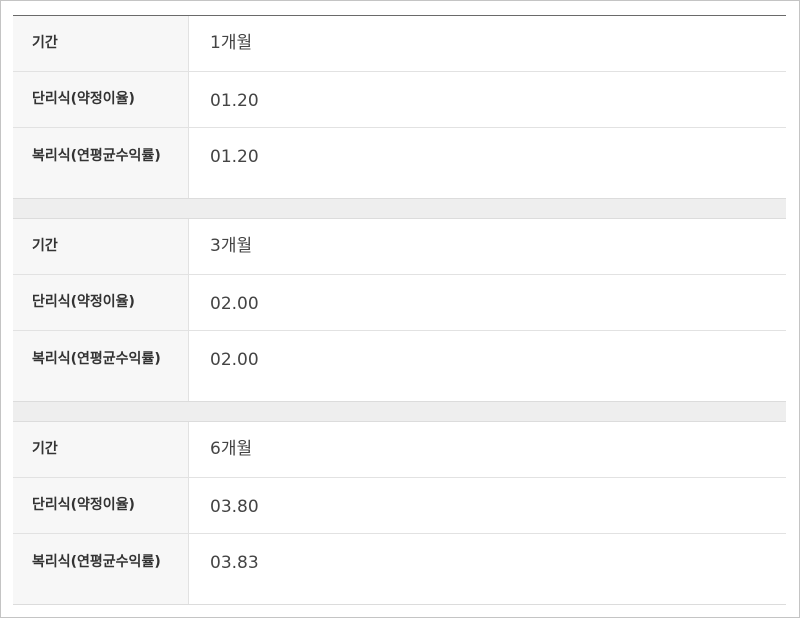 Image resolution: width=800 pixels, height=618 pixels. I want to click on compound-interest-row: 복리식(연평균수익률) 02.00, so click(399, 365).